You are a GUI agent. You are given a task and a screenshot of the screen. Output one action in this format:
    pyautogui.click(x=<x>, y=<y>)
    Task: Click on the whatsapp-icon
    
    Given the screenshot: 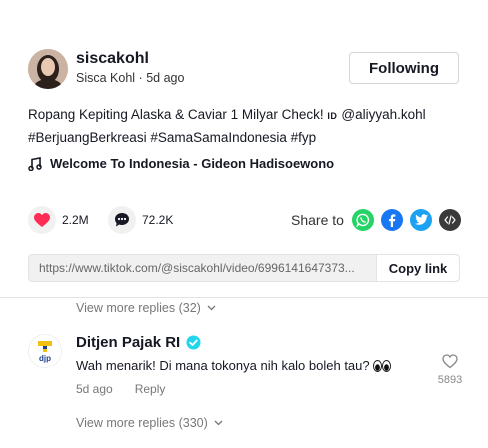 What is the action you would take?
    pyautogui.click(x=363, y=220)
    